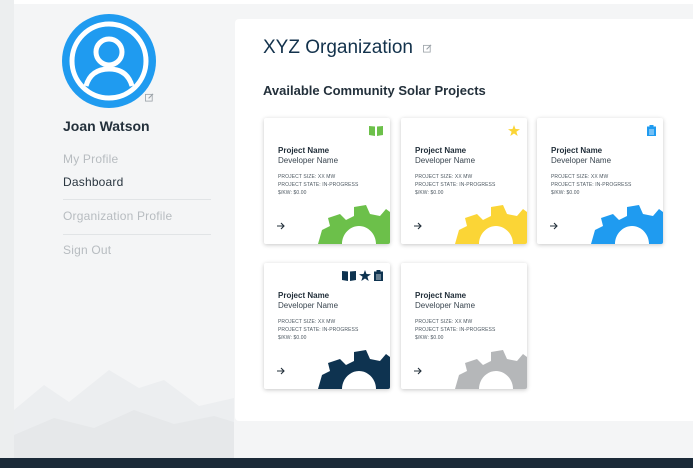  What do you see at coordinates (427, 48) in the screenshot?
I see `edit-organization-icon` at bounding box center [427, 48].